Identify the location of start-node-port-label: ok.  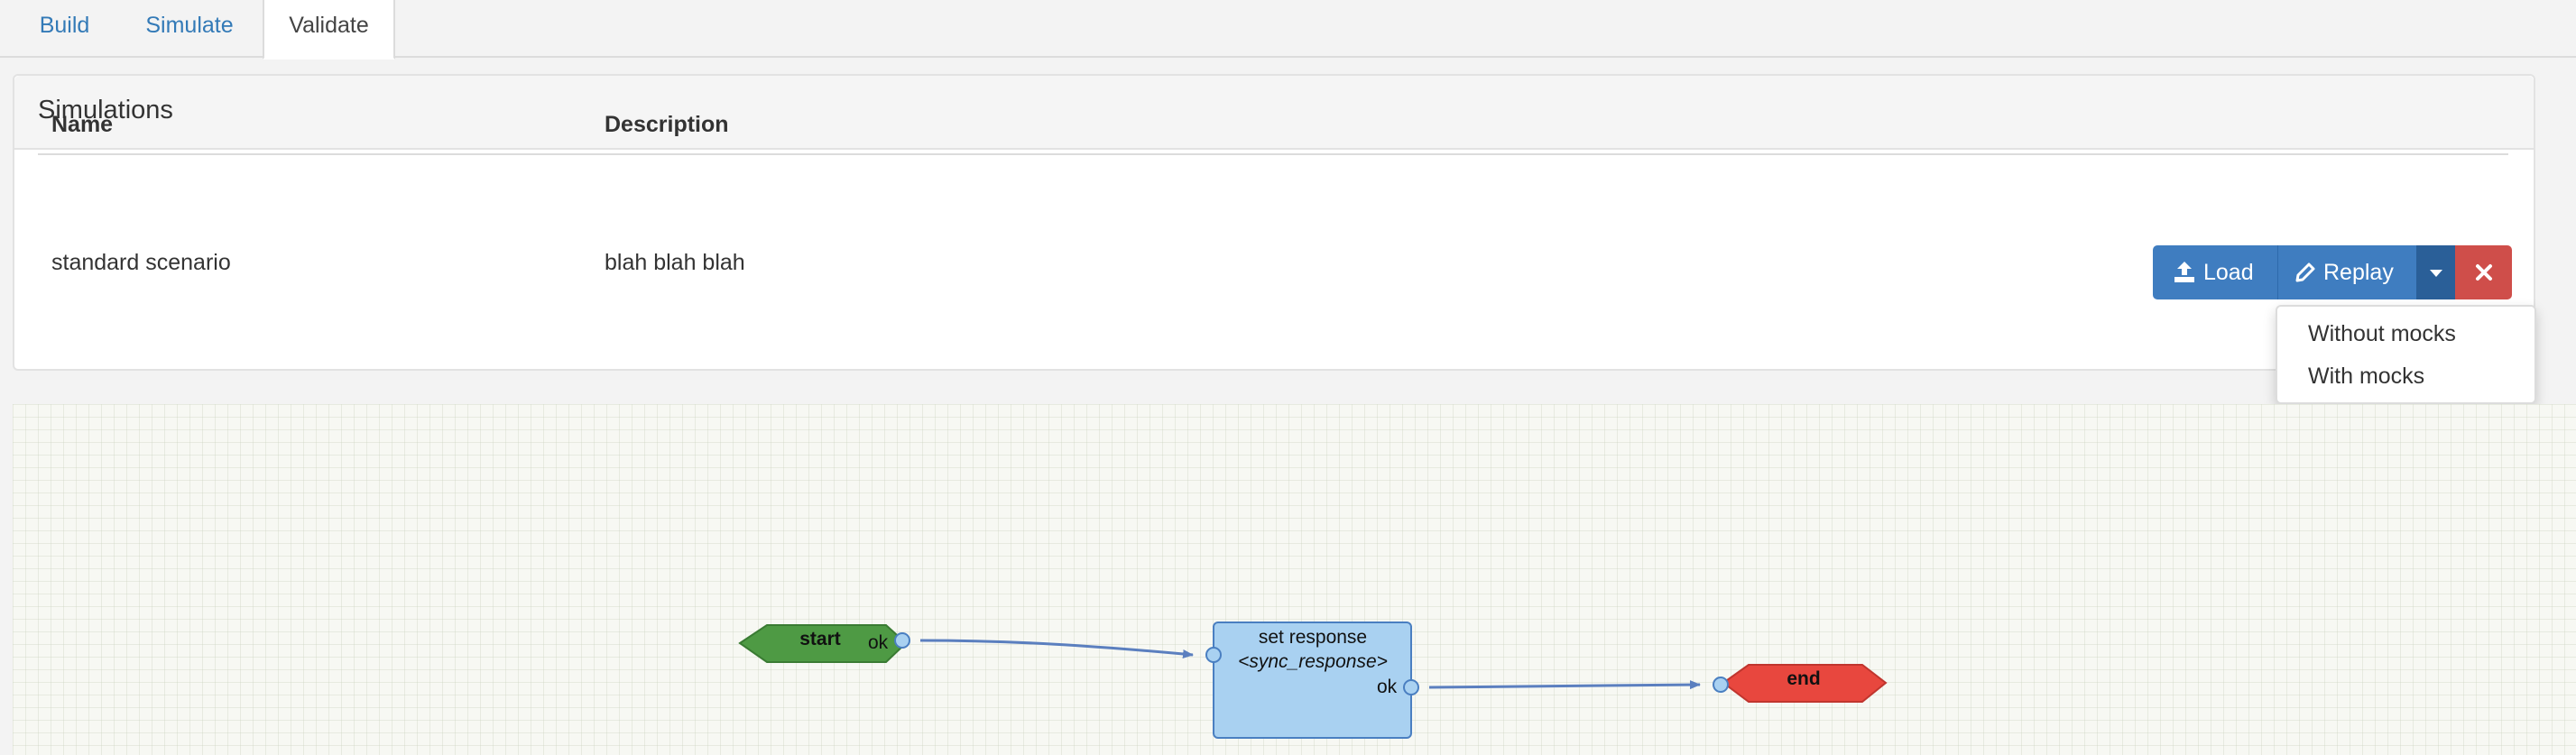
(878, 643).